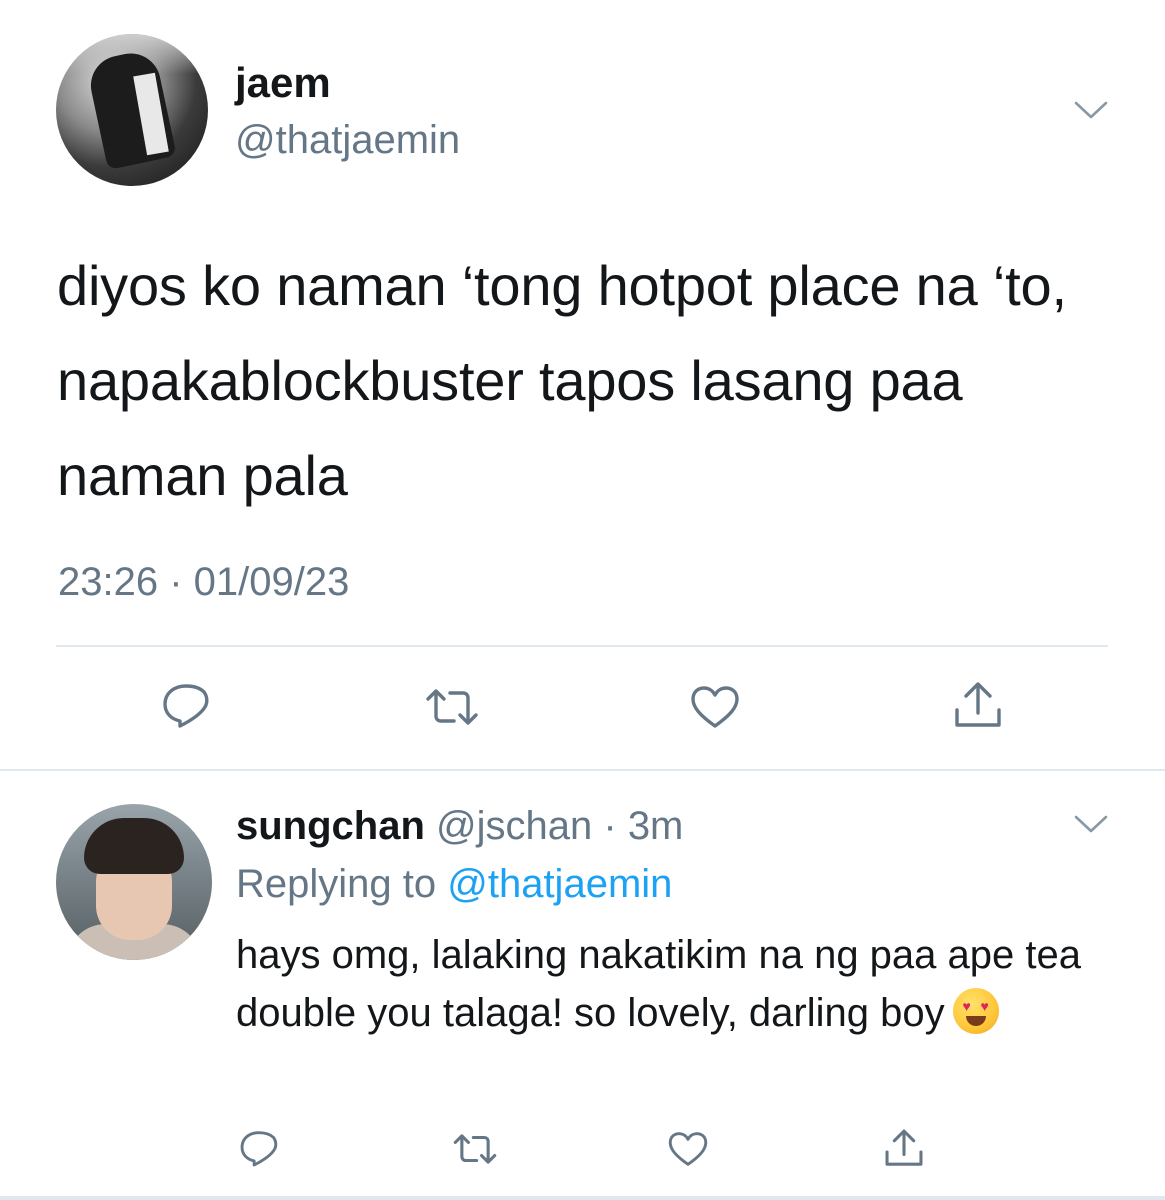 Image resolution: width=1165 pixels, height=1200 pixels. What do you see at coordinates (342, 884) in the screenshot?
I see `replying-prefix: Replying to` at bounding box center [342, 884].